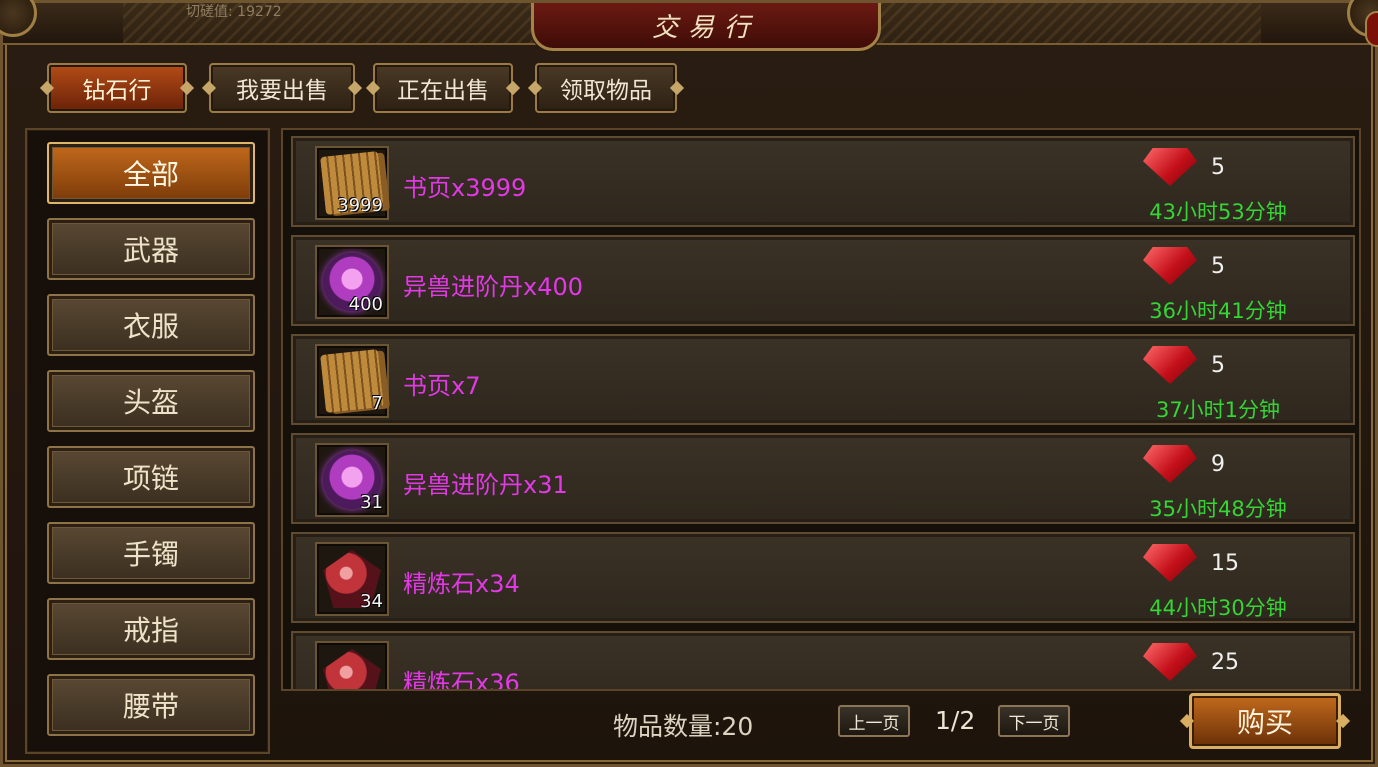 The height and width of the screenshot is (767, 1378). What do you see at coordinates (823, 478) in the screenshot?
I see `list-item: 31 异兽进阶丹x31 9 35小时48分钟` at bounding box center [823, 478].